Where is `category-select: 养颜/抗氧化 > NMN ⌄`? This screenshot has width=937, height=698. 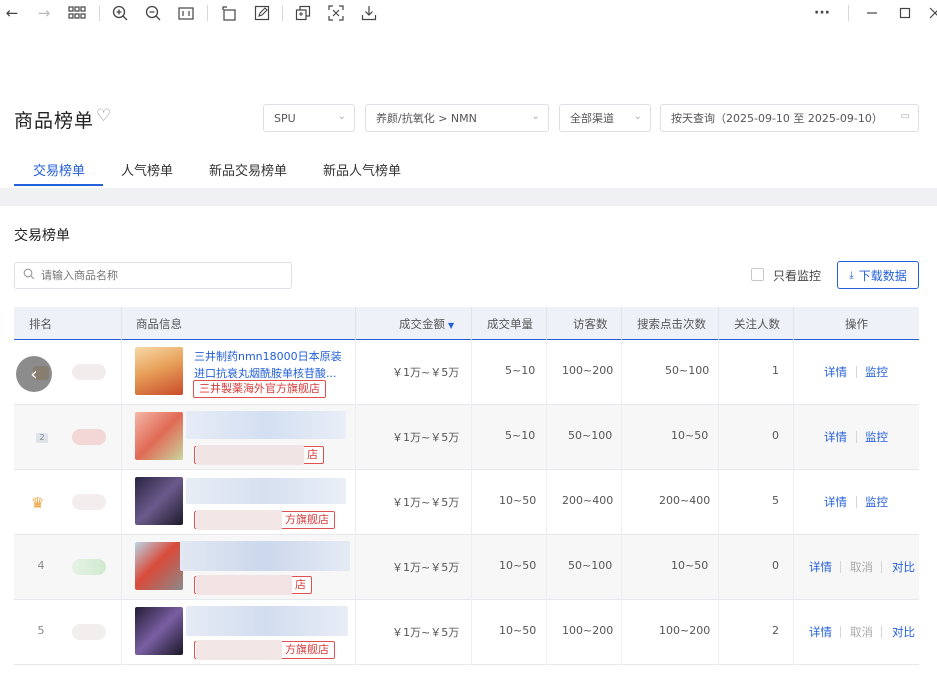
category-select: 养颜/抗氧化 > NMN ⌄ is located at coordinates (457, 118).